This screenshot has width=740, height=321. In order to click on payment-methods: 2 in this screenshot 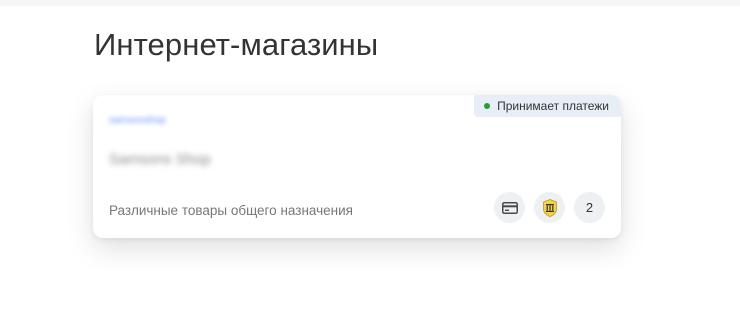, I will do `click(549, 207)`.